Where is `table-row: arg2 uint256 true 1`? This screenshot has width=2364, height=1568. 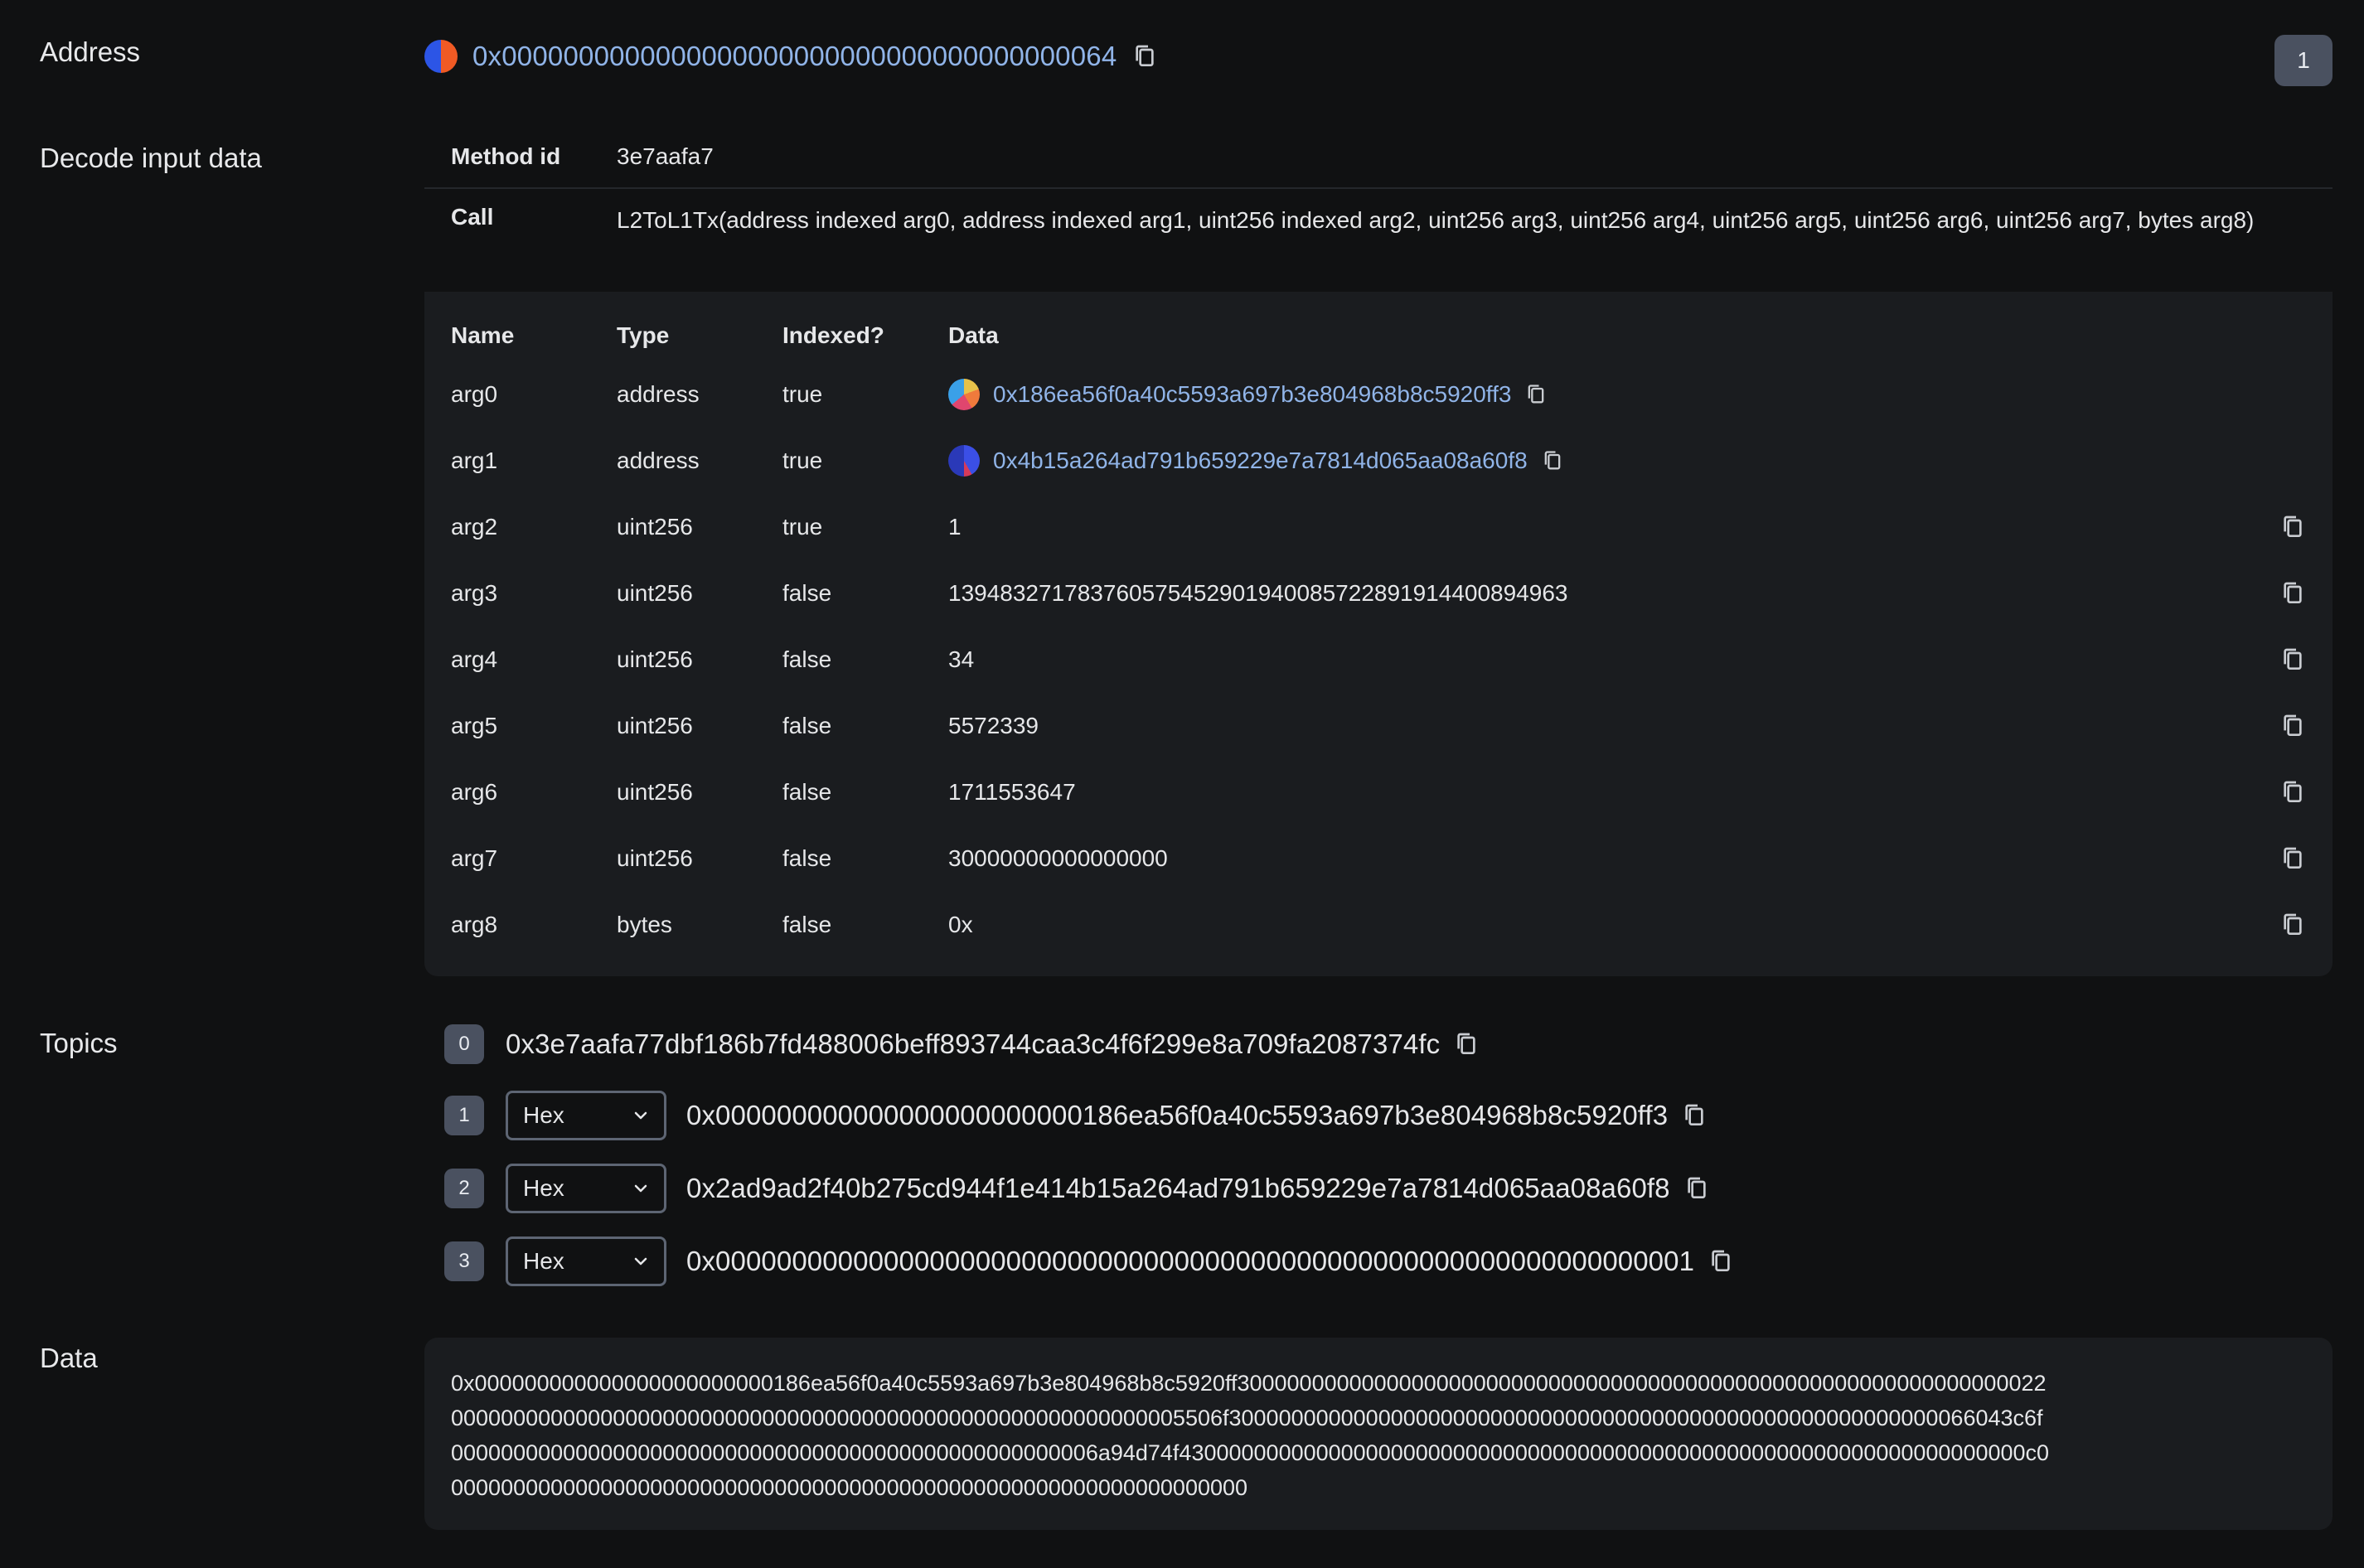
table-row: arg2 uint256 true 1 is located at coordinates (1378, 527).